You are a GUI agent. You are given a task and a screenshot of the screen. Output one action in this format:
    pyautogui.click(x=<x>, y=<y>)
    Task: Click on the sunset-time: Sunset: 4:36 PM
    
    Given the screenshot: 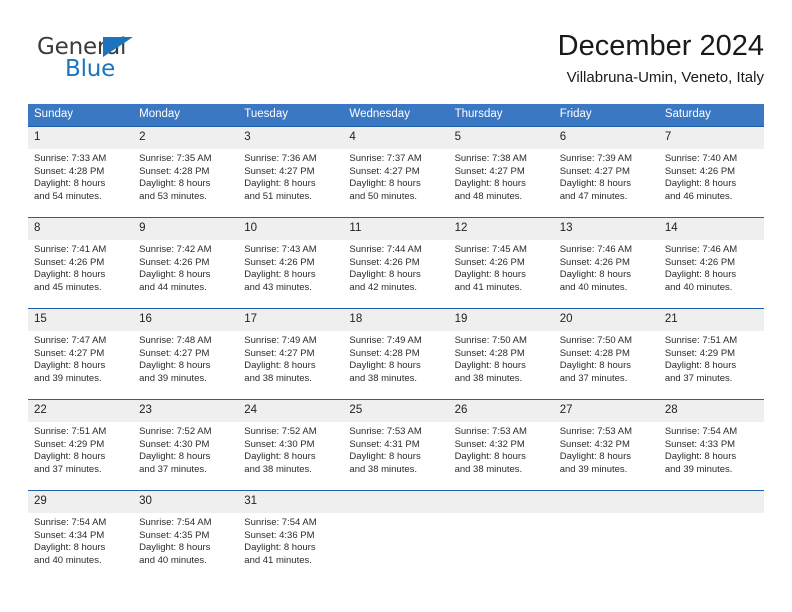 What is the action you would take?
    pyautogui.click(x=279, y=535)
    